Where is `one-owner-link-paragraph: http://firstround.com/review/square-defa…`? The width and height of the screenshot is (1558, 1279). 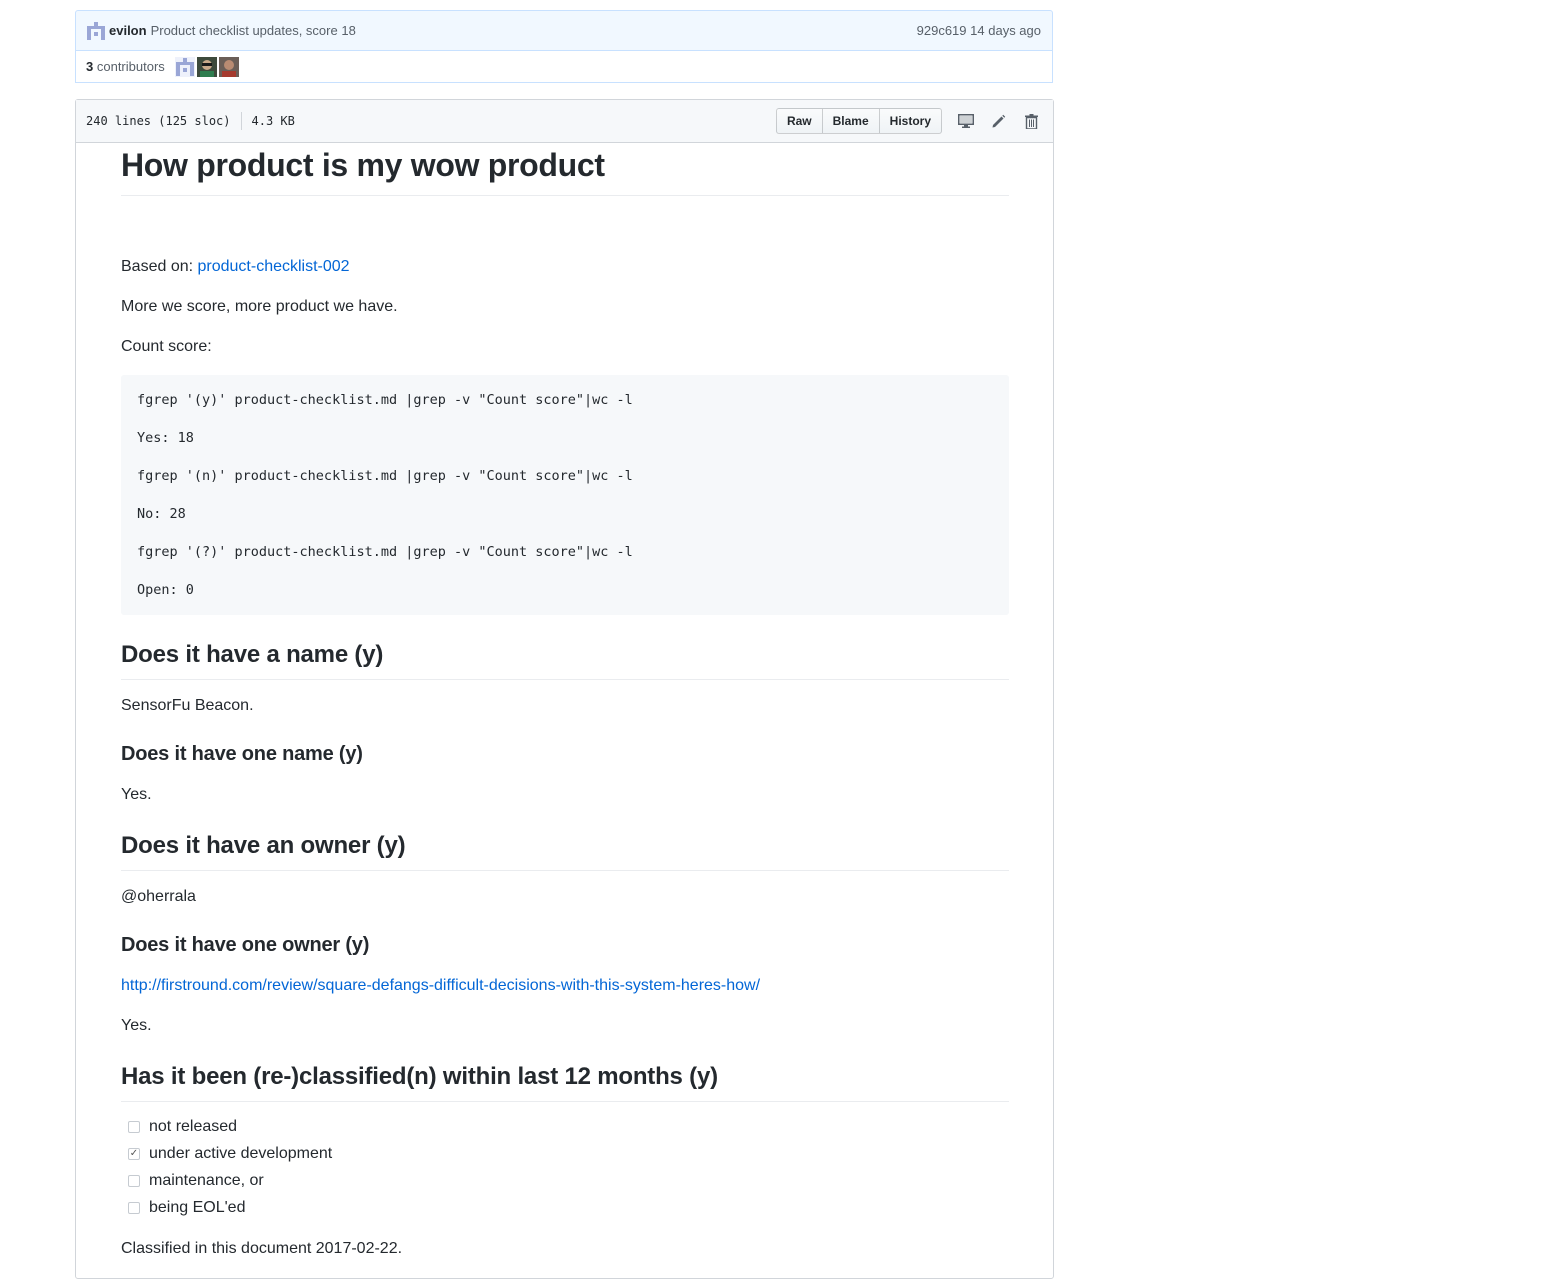
one-owner-link-paragraph: http://firstround.com/review/square-defa… is located at coordinates (440, 986).